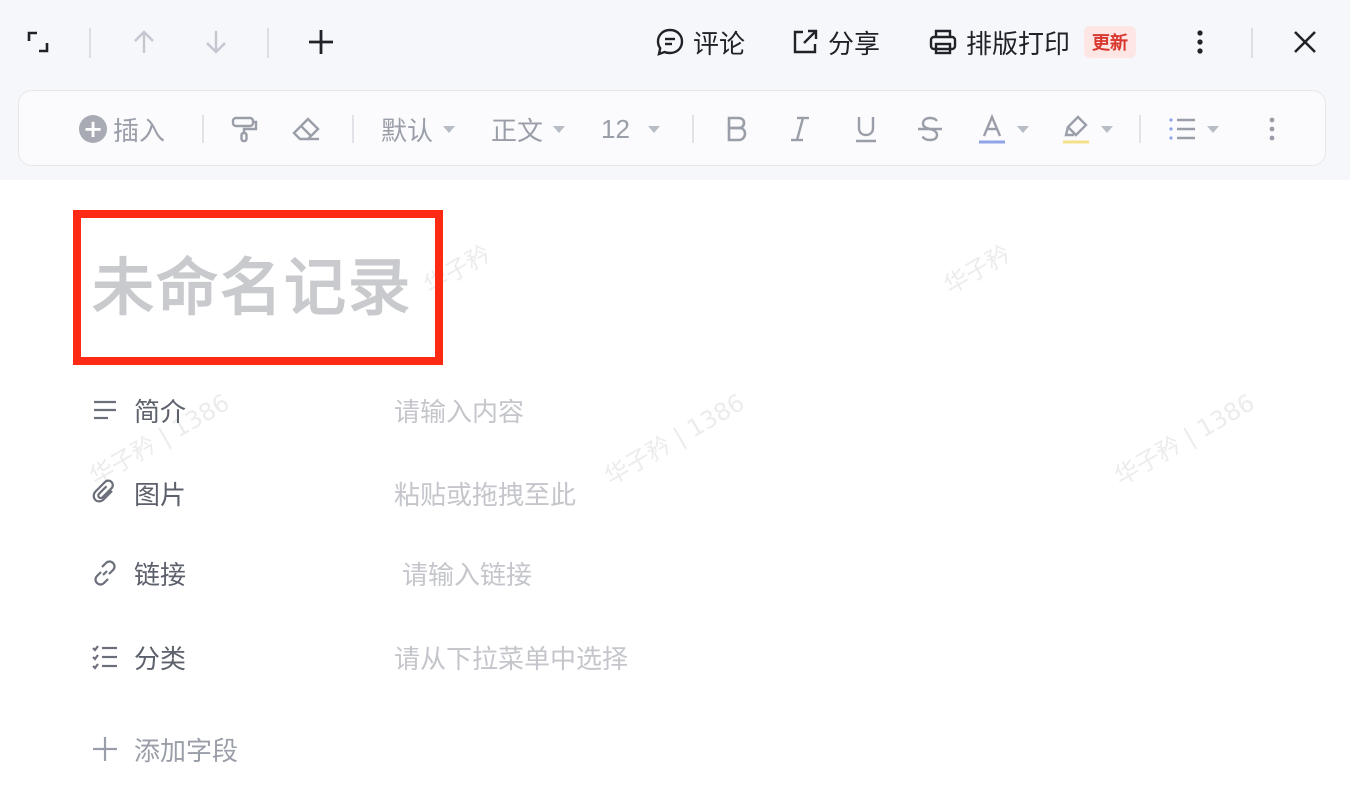 The image size is (1350, 810). I want to click on paragraph-style-select: 正文, so click(528, 129).